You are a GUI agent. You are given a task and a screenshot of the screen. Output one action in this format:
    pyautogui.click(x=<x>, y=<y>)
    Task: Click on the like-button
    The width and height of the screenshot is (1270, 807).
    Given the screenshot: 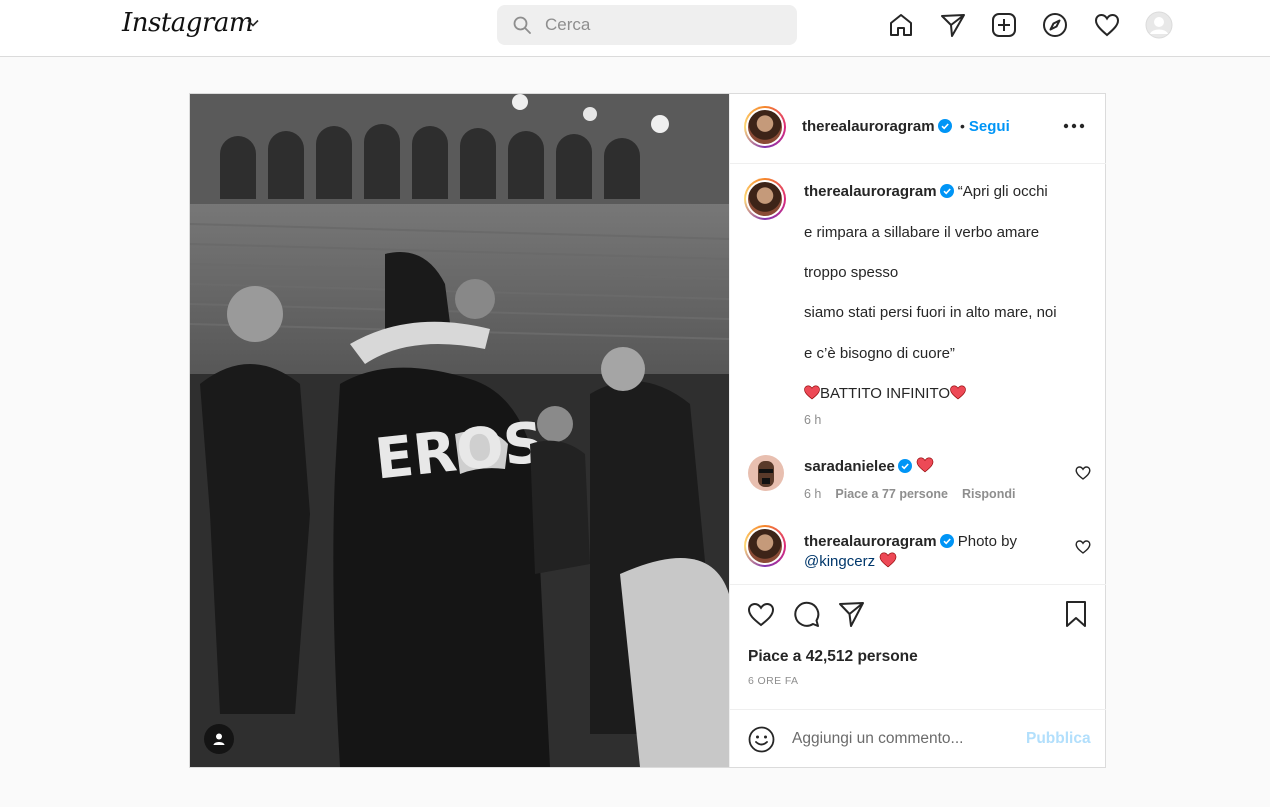 What is the action you would take?
    pyautogui.click(x=761, y=614)
    